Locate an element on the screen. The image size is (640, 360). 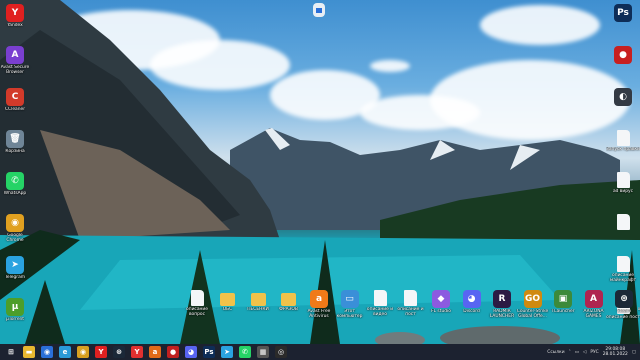
desktop-icon-label: Telegram is located at coordinates (15, 277).